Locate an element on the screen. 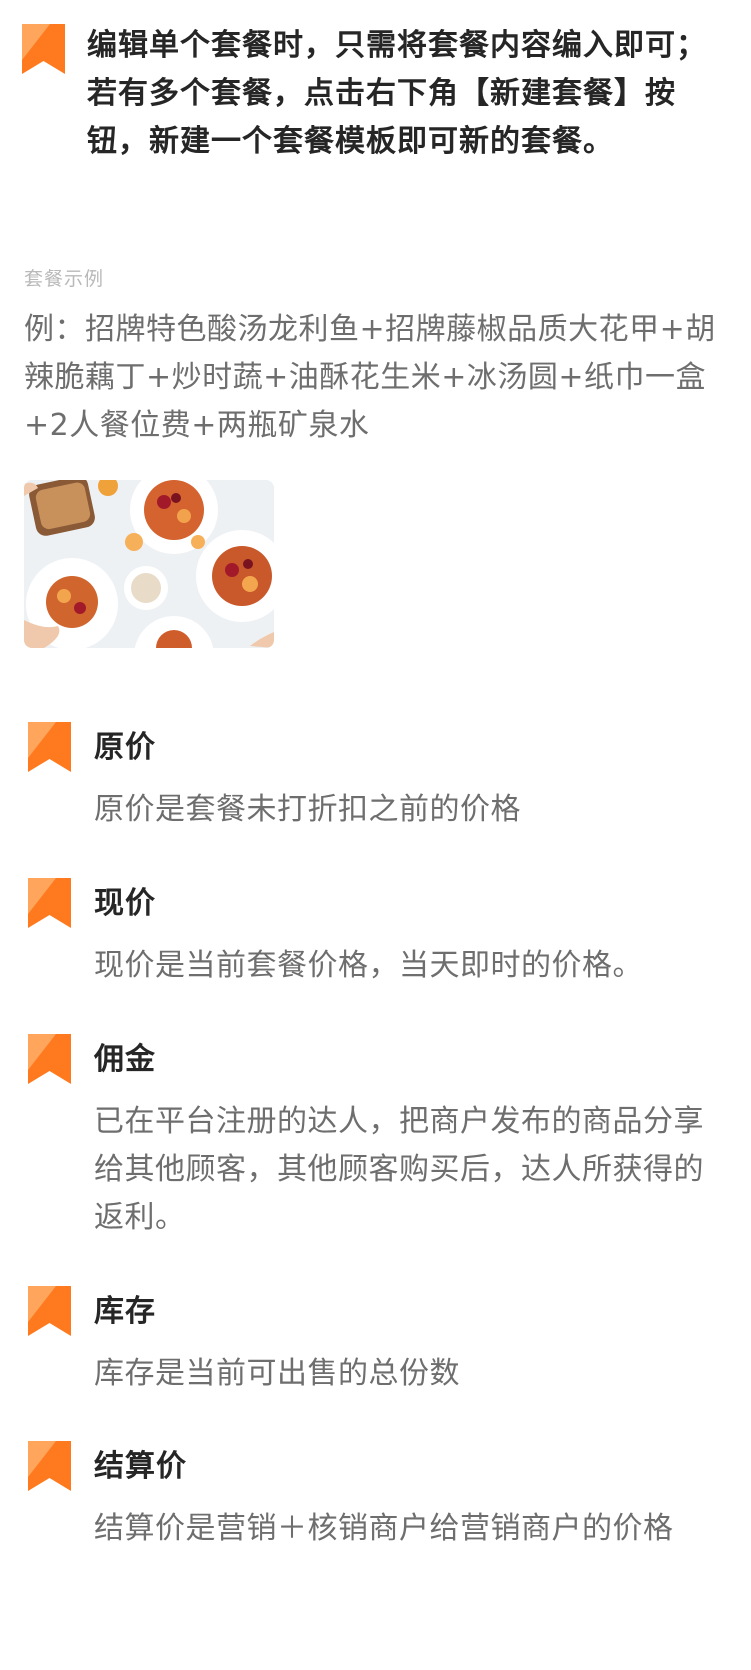 The image size is (751, 1670). term-title-settlement-price: 结算价 is located at coordinates (140, 1466).